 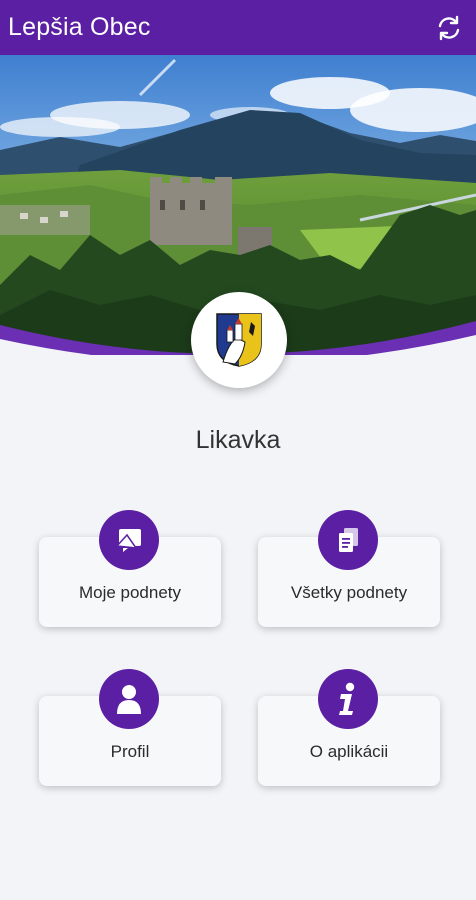 I want to click on village-name: Likavka, so click(x=238, y=440).